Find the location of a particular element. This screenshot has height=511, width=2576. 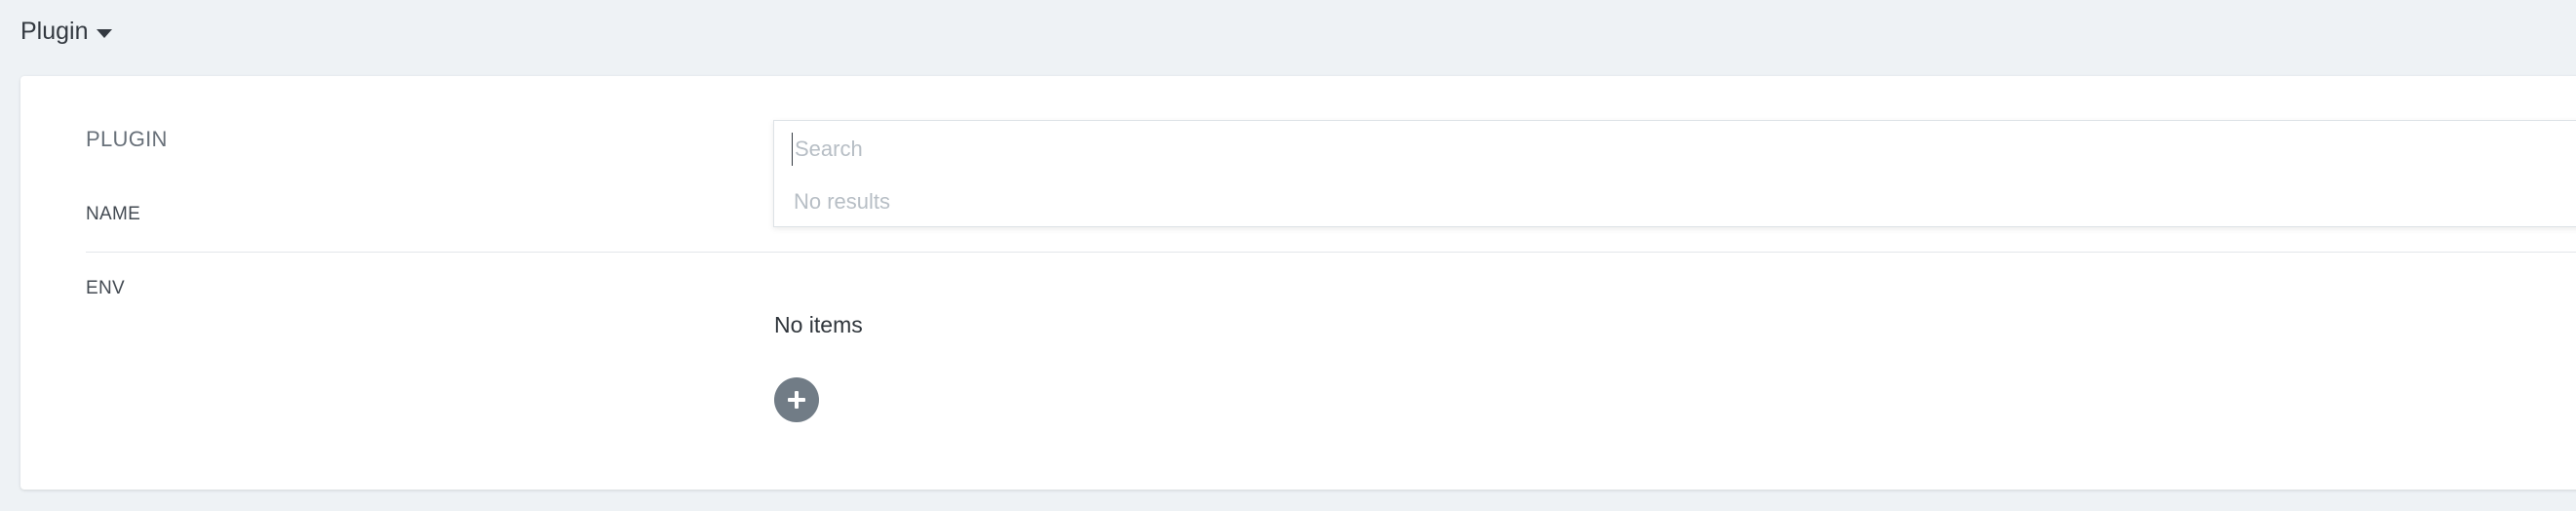

name-field-label: NAME is located at coordinates (113, 214).